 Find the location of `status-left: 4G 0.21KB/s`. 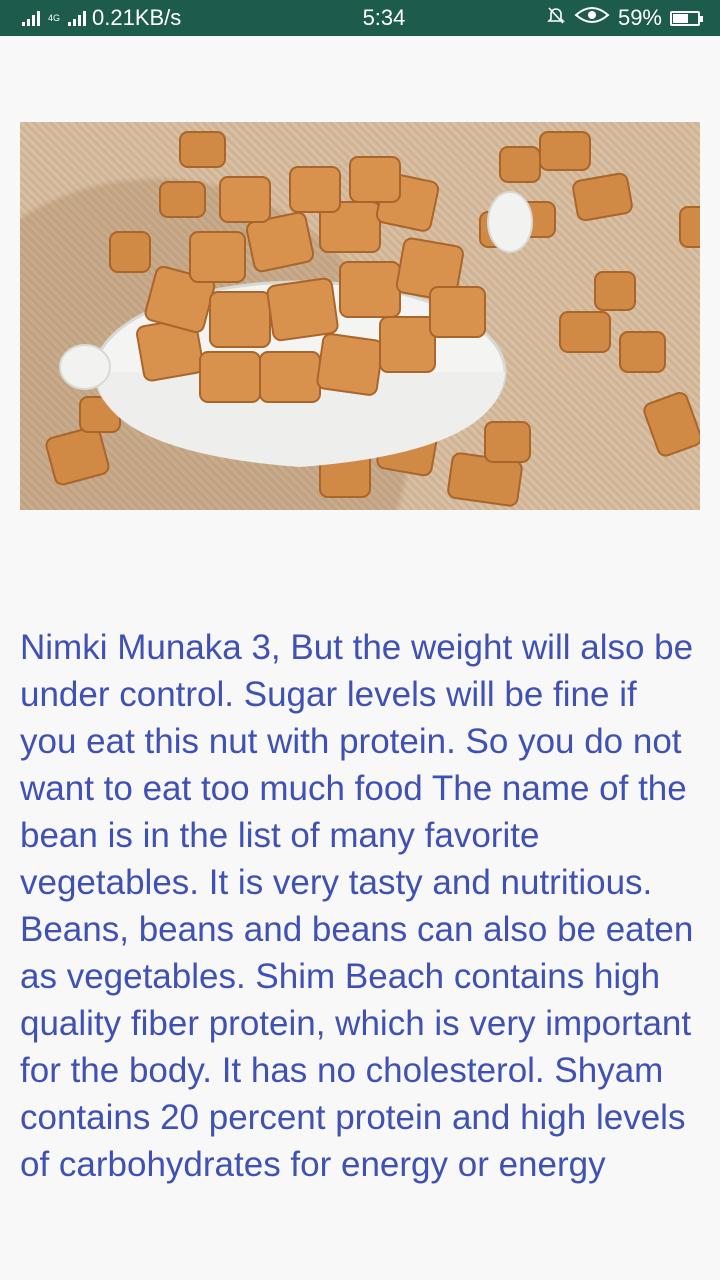

status-left: 4G 0.21KB/s is located at coordinates (162, 18).